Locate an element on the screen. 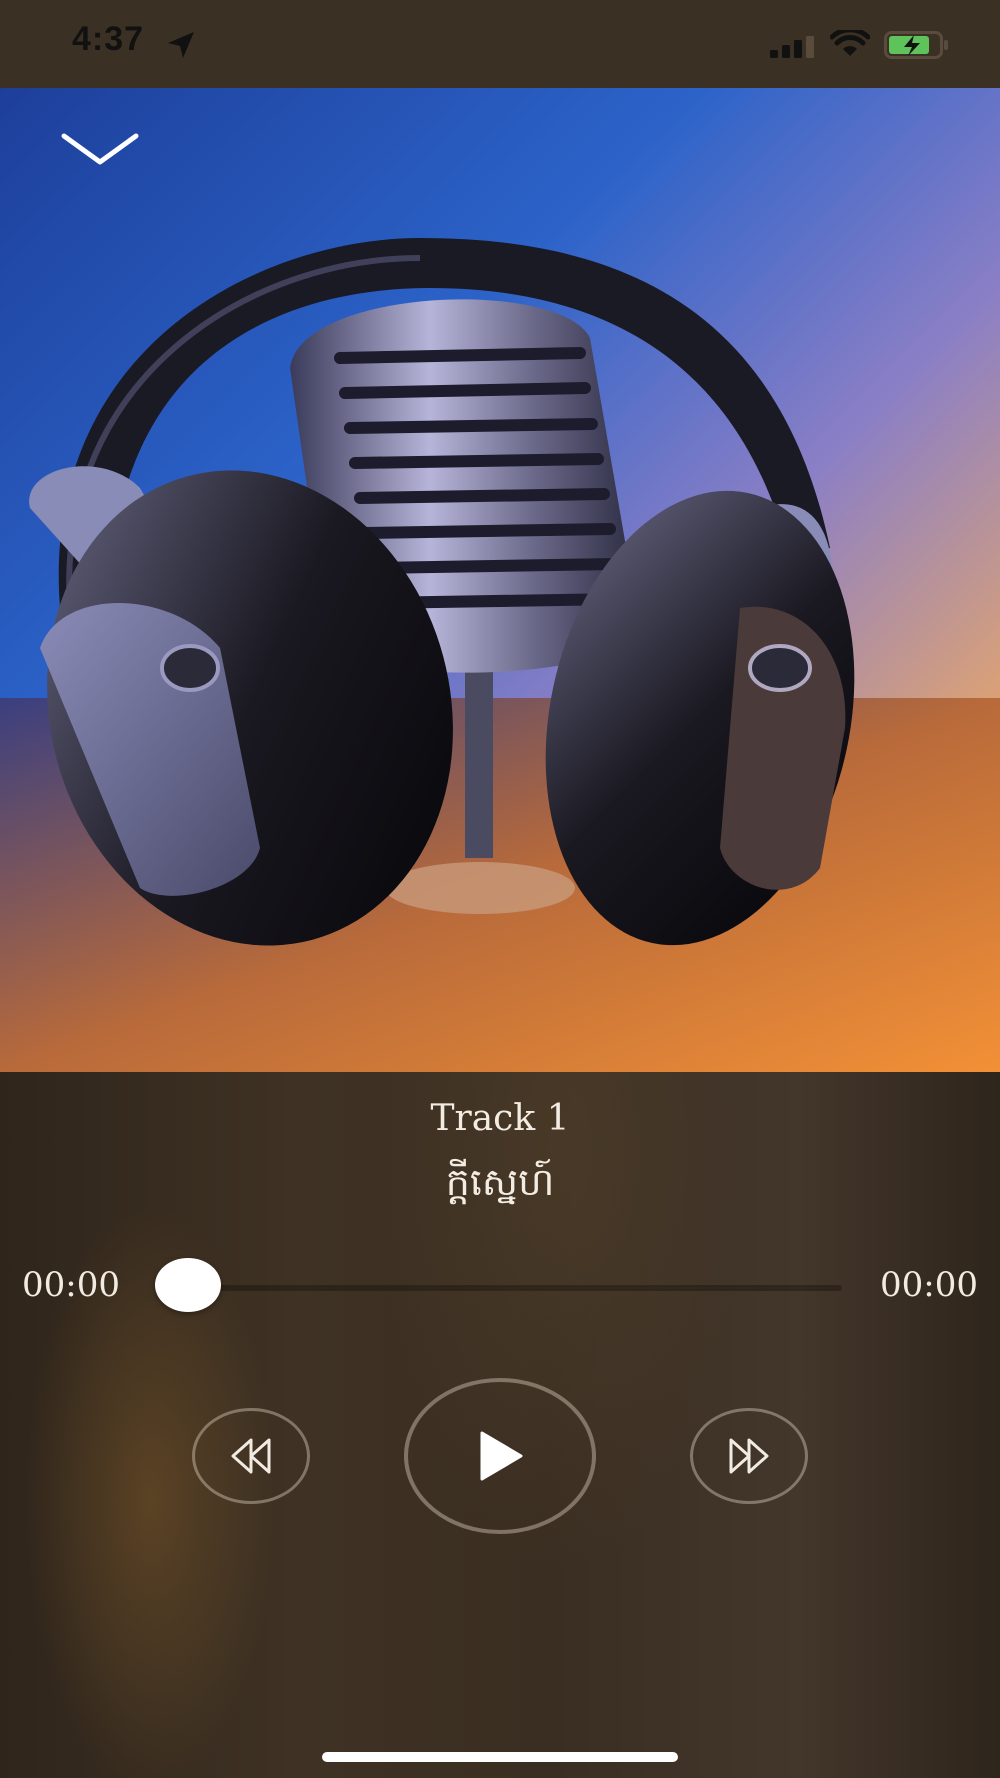 The height and width of the screenshot is (1778, 1000). location-arrow-icon is located at coordinates (181, 45).